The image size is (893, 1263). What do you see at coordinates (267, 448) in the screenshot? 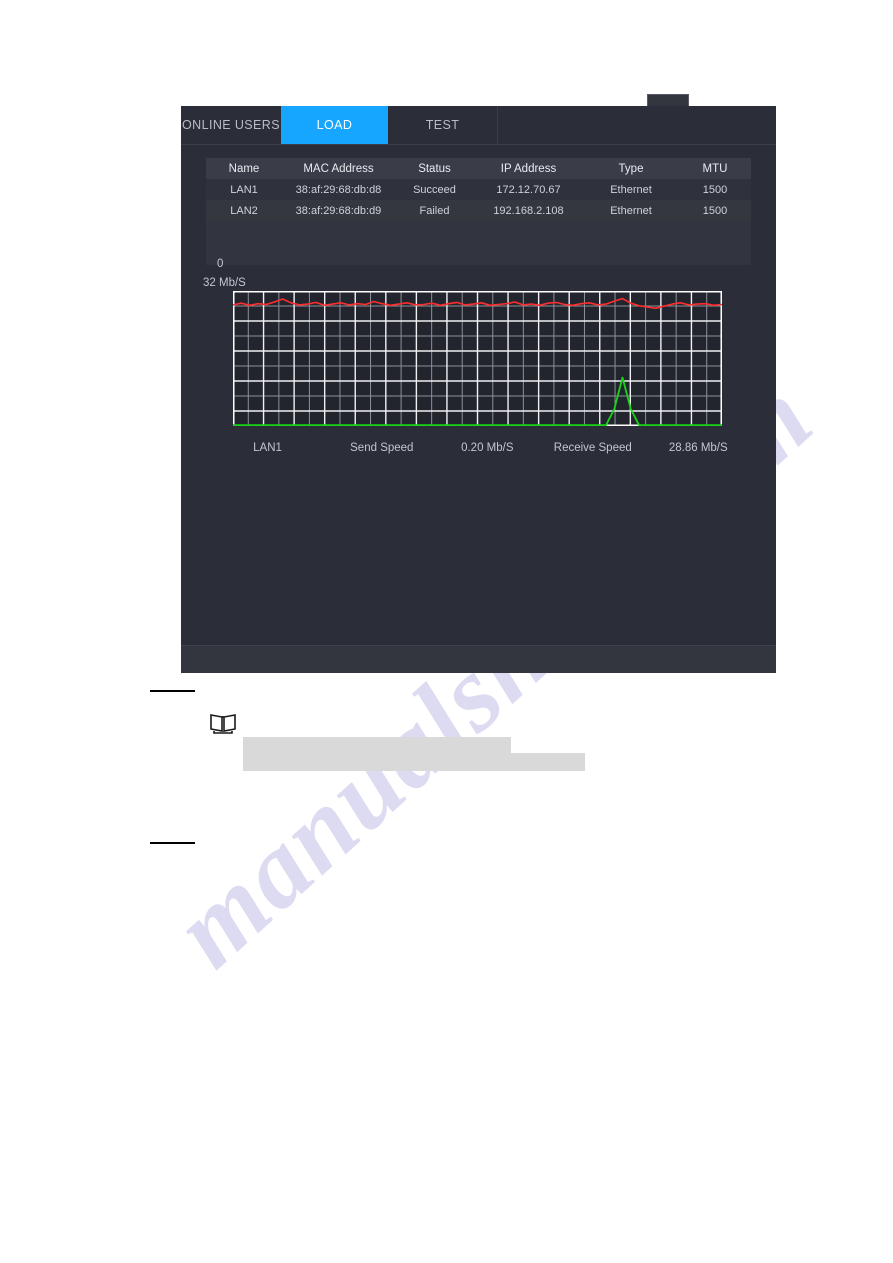
I see `legend-interface: LAN1` at bounding box center [267, 448].